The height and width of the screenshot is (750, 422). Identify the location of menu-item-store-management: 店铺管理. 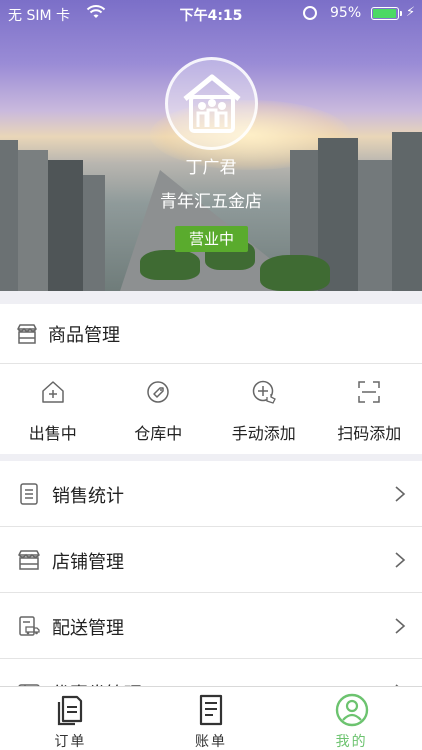
(211, 560).